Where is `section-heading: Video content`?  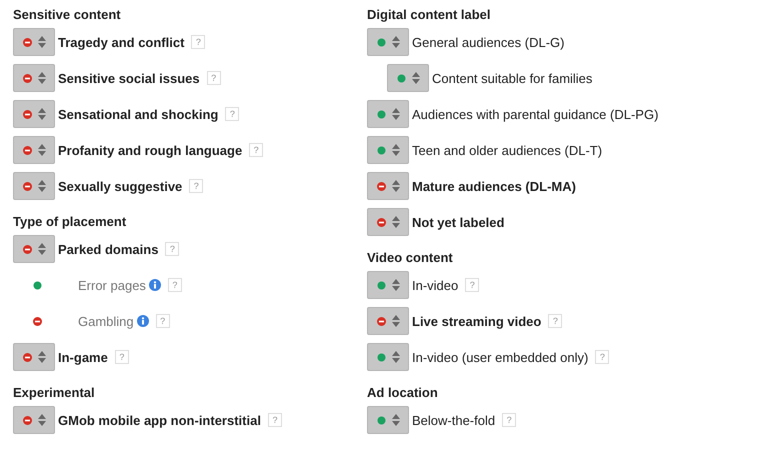 section-heading: Video content is located at coordinates (410, 258).